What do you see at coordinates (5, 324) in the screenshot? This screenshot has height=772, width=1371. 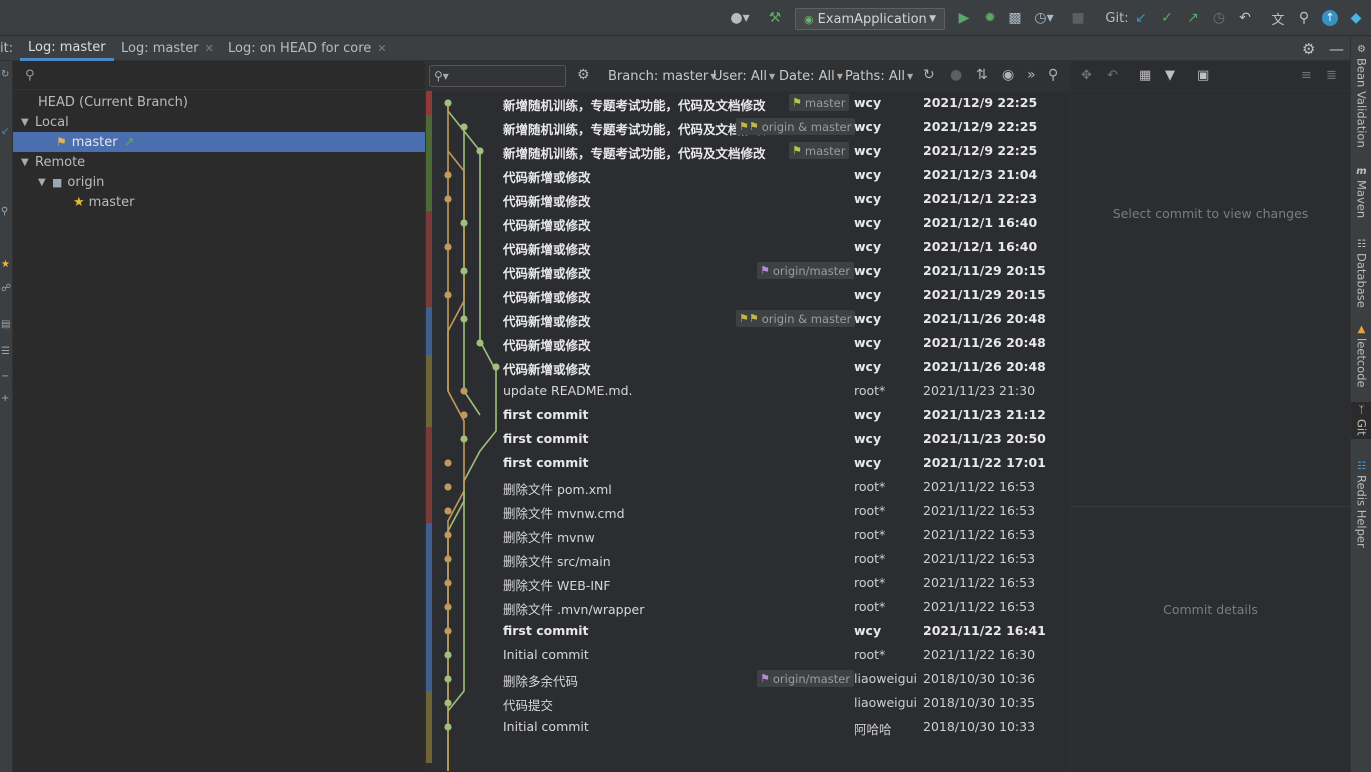 I see `group-icon: ▤` at bounding box center [5, 324].